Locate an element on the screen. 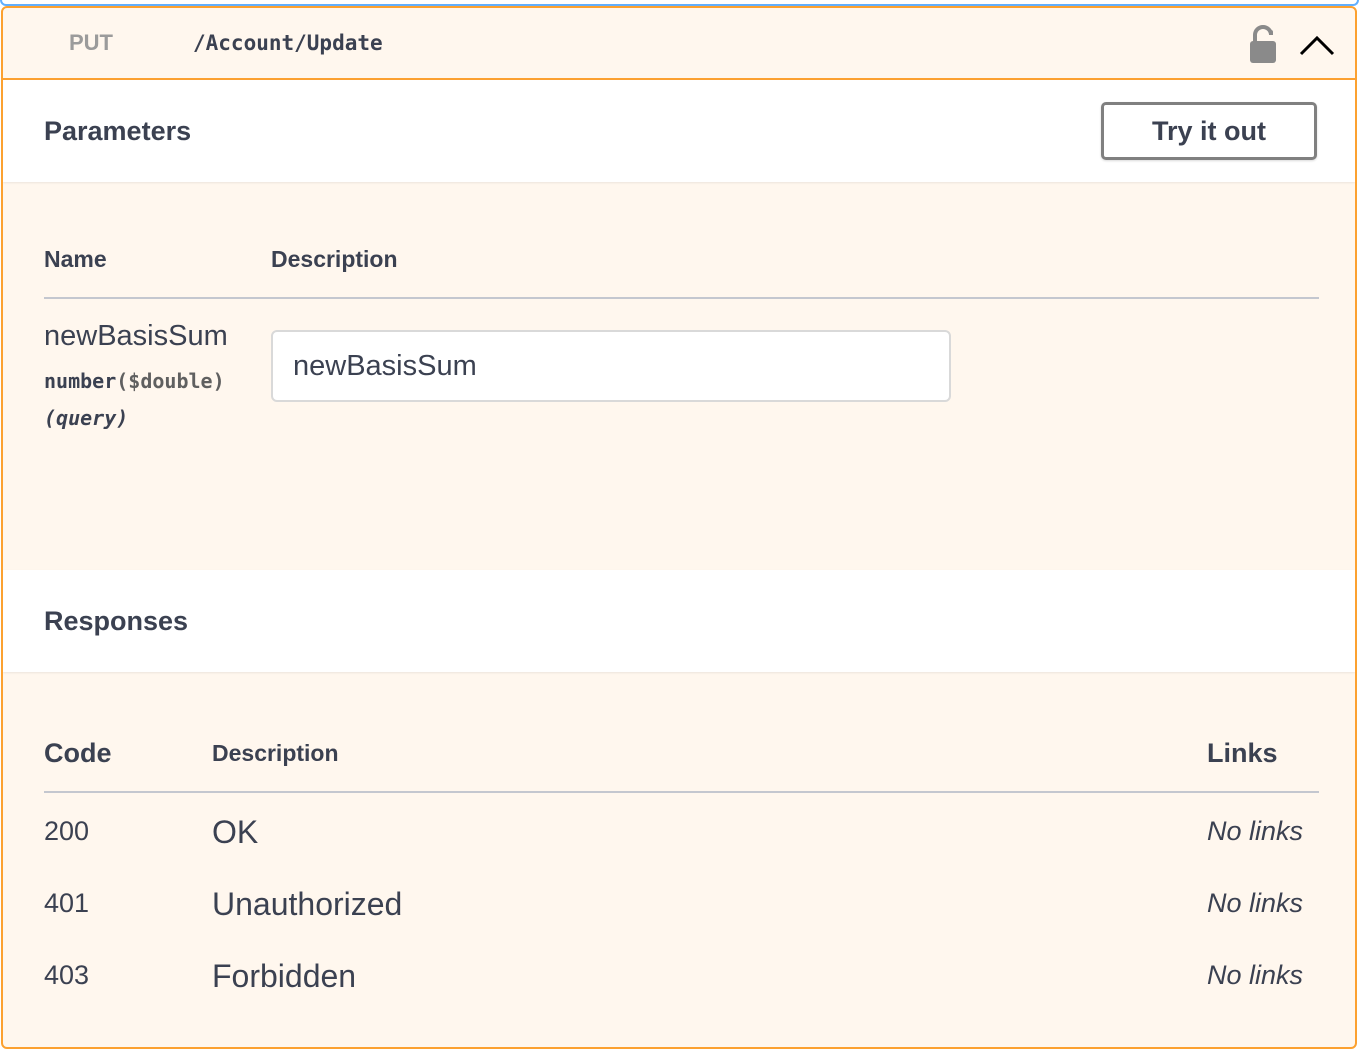 The image size is (1359, 1050). param-location: (query) is located at coordinates (86, 418).